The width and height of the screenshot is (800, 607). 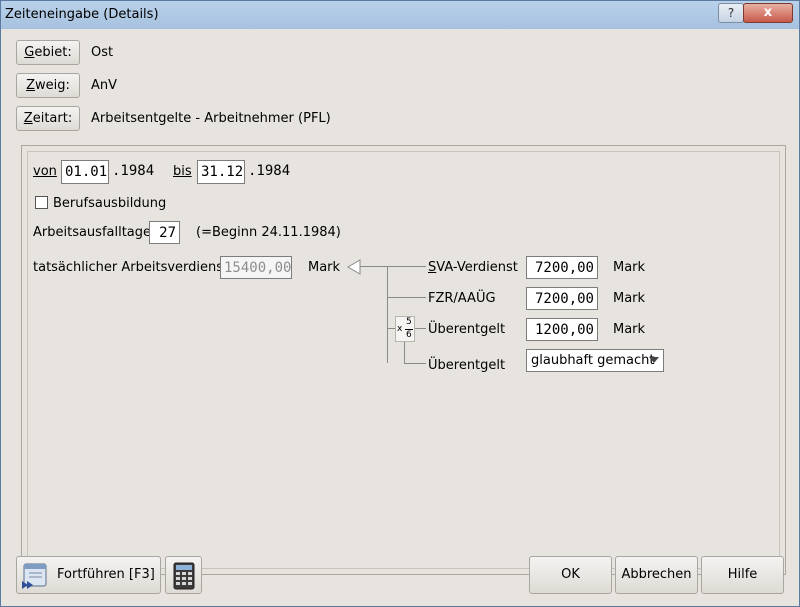 I want to click on calculator-icon, so click(x=184, y=576).